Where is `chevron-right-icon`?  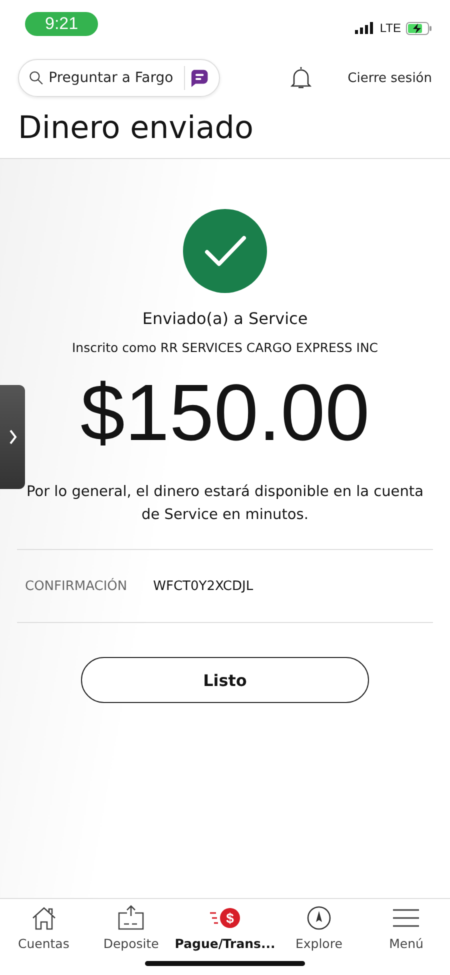 chevron-right-icon is located at coordinates (12, 437).